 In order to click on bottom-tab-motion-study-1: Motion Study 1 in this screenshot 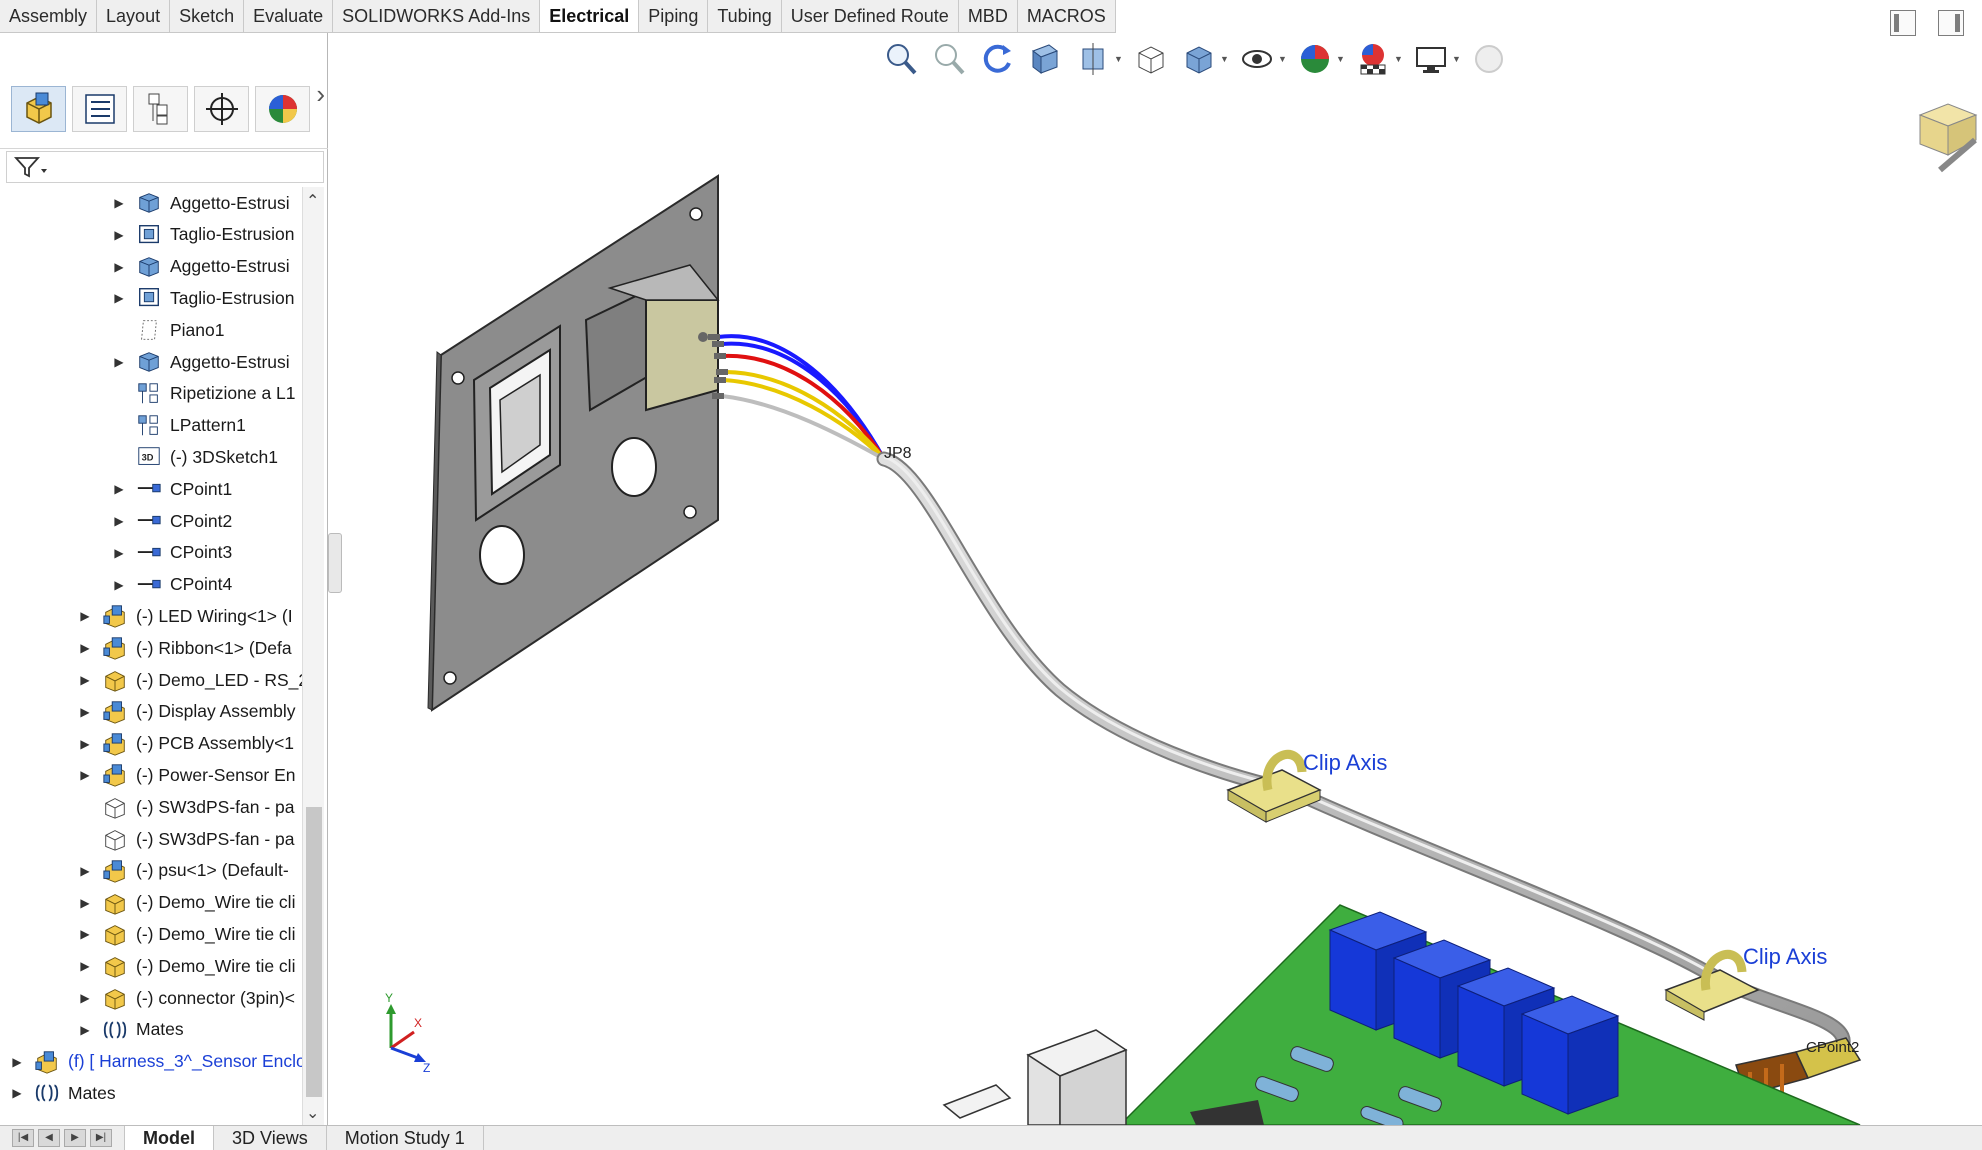, I will do `click(405, 1138)`.